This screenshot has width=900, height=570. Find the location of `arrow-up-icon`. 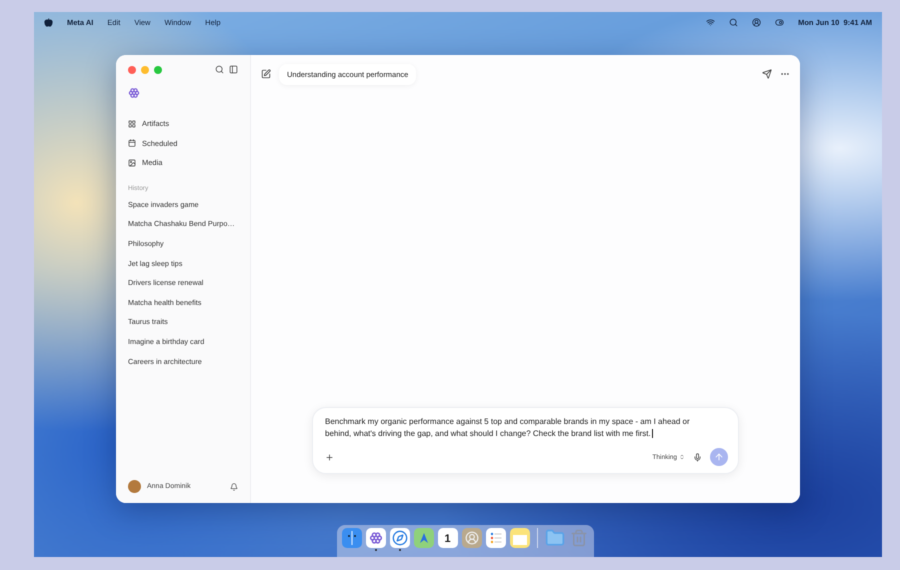

arrow-up-icon is located at coordinates (719, 457).